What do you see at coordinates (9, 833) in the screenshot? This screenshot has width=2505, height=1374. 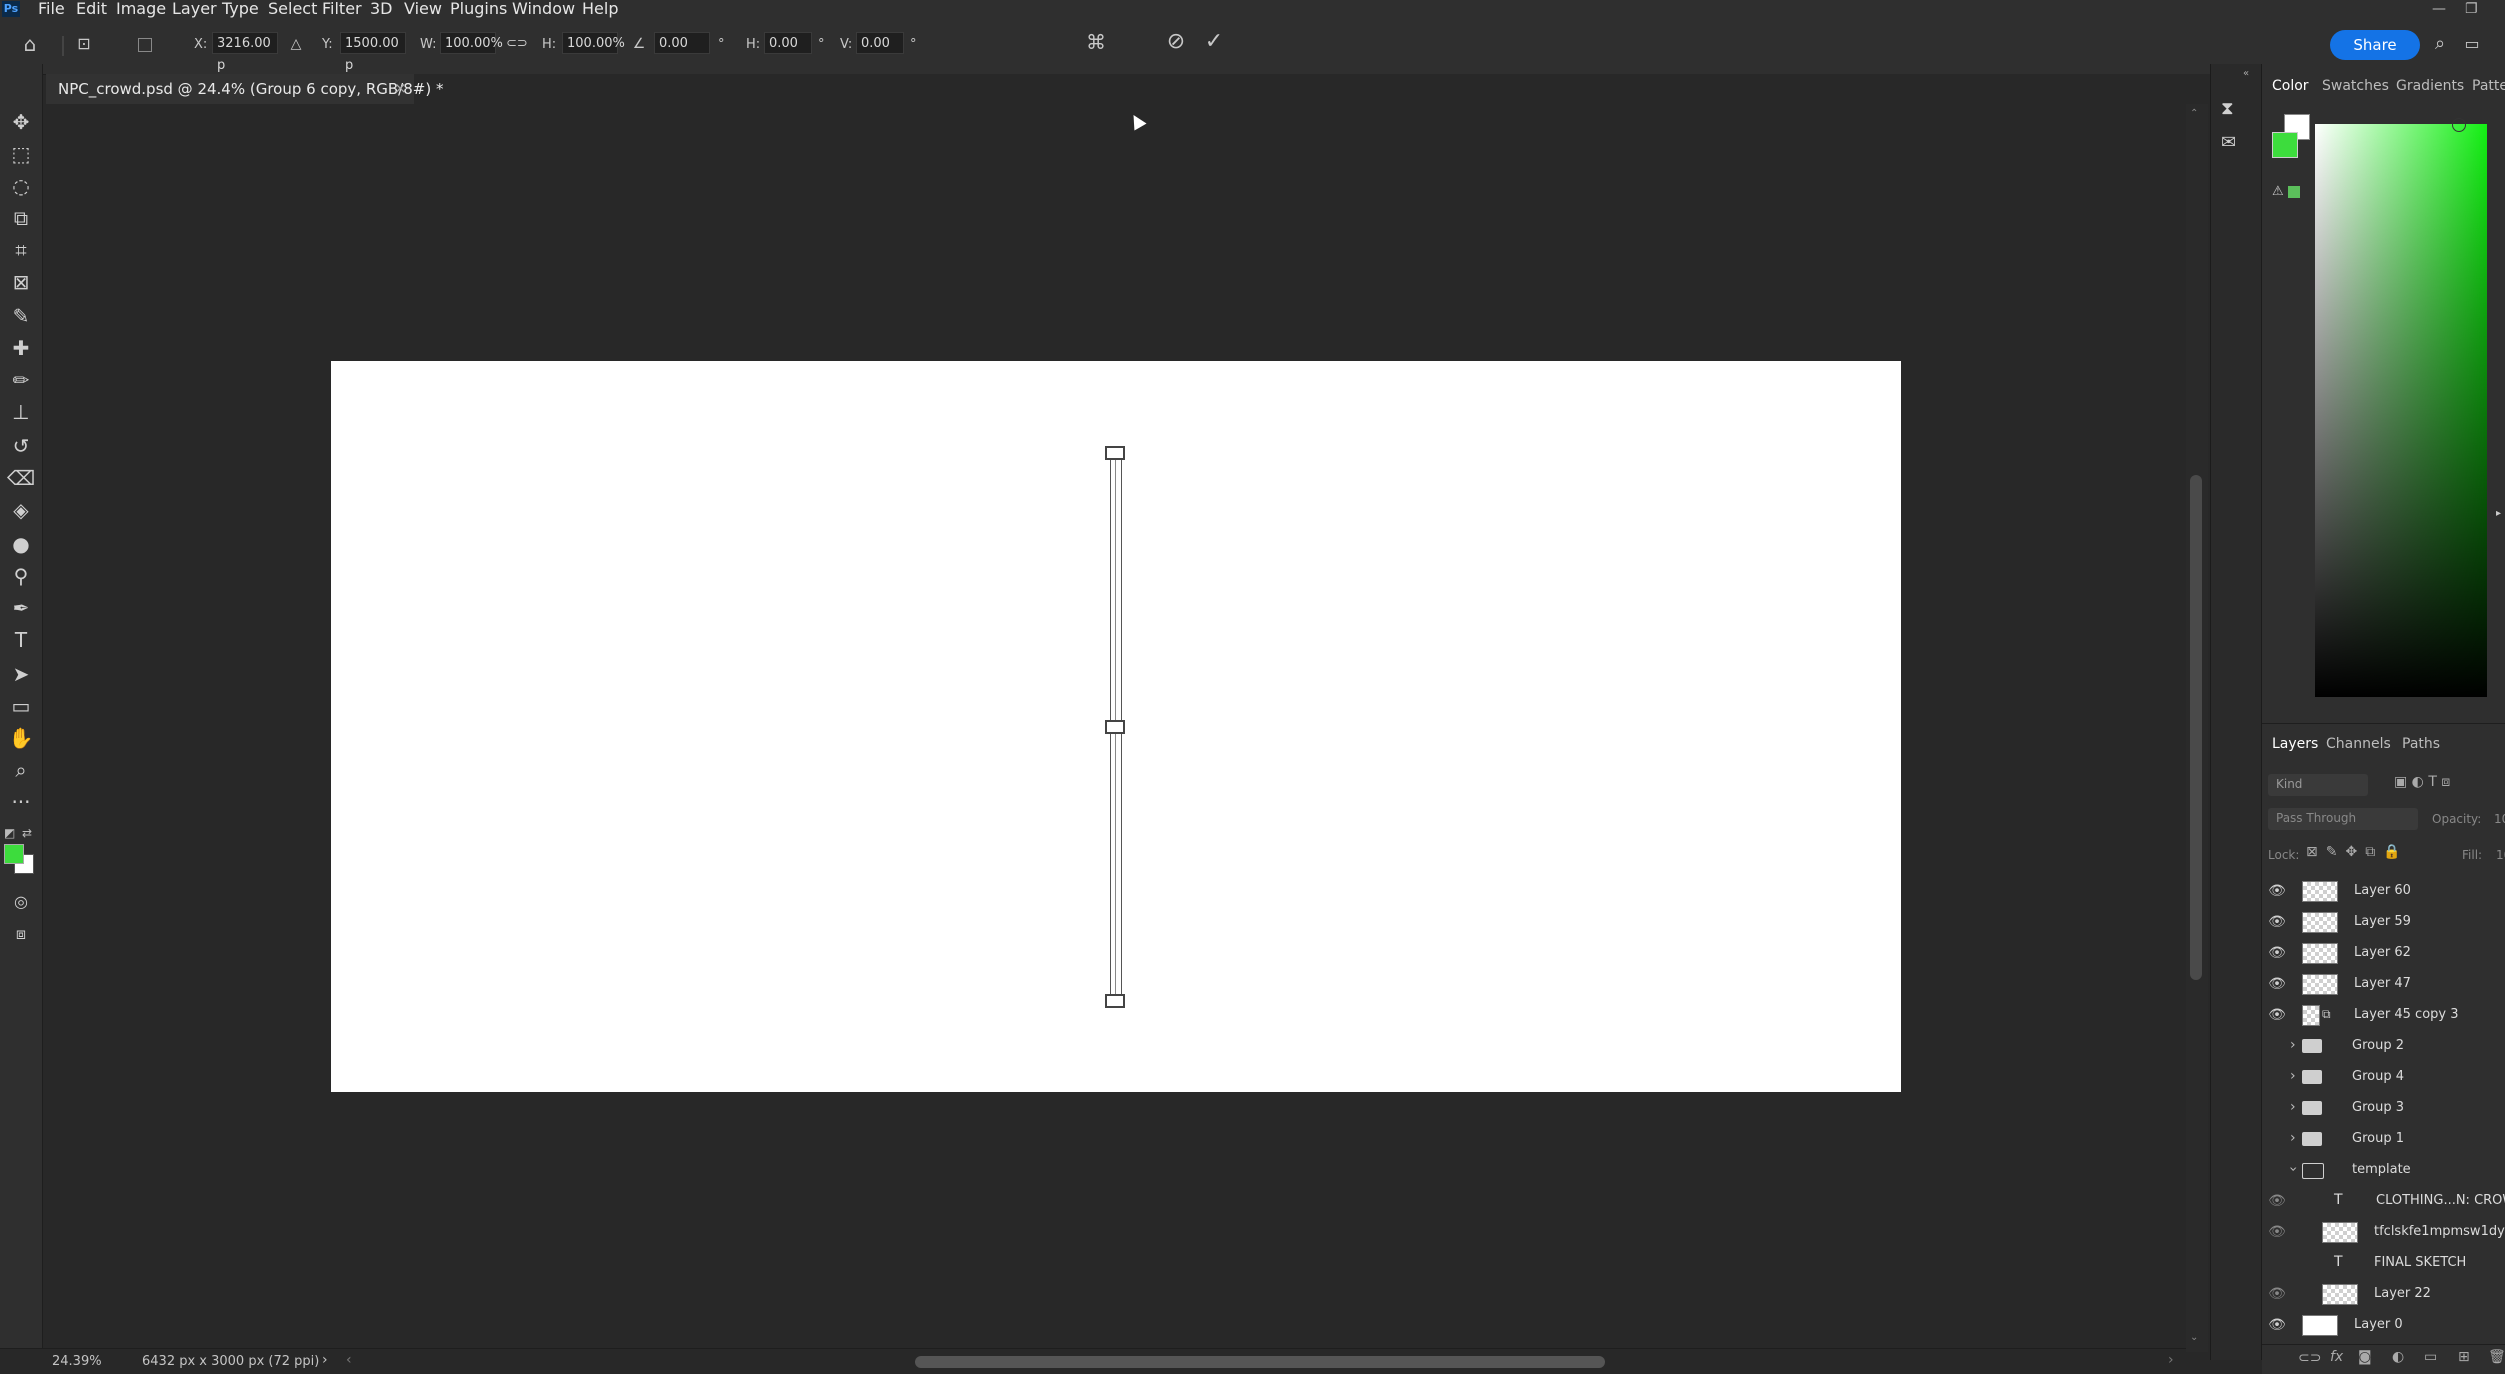 I see `default-colors-icon: ◩` at bounding box center [9, 833].